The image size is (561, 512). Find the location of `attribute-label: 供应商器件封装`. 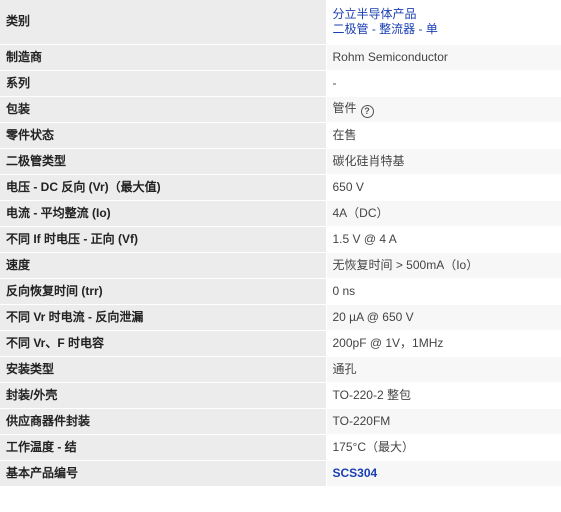

attribute-label: 供应商器件封装 is located at coordinates (163, 421).